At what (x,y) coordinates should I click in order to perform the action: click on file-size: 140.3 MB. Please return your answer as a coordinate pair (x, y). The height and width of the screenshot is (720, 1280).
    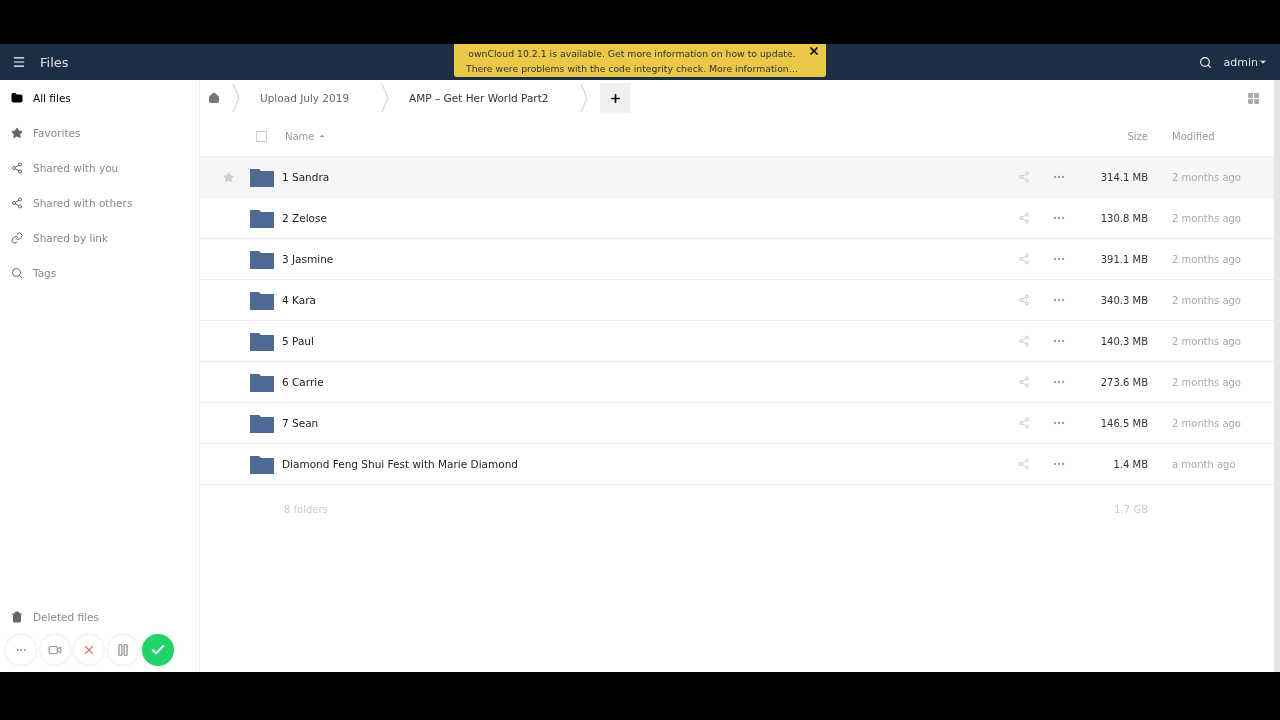
    Looking at the image, I should click on (1123, 341).